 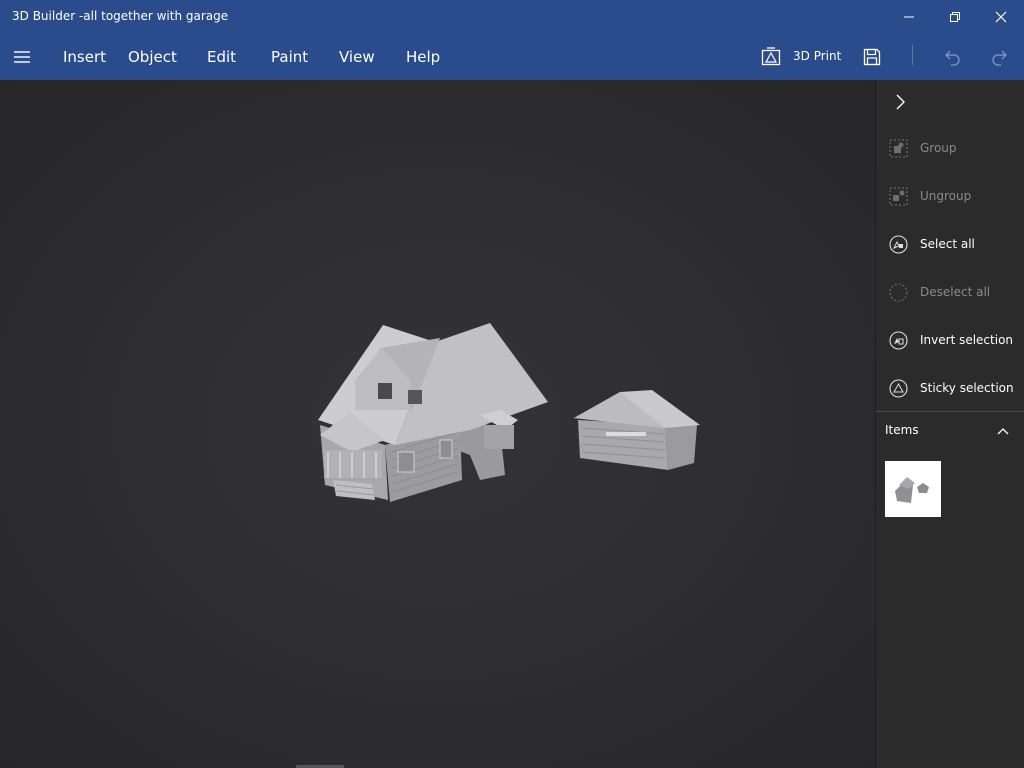 I want to click on window-title: 3D Builder -all together with garage, so click(x=120, y=16).